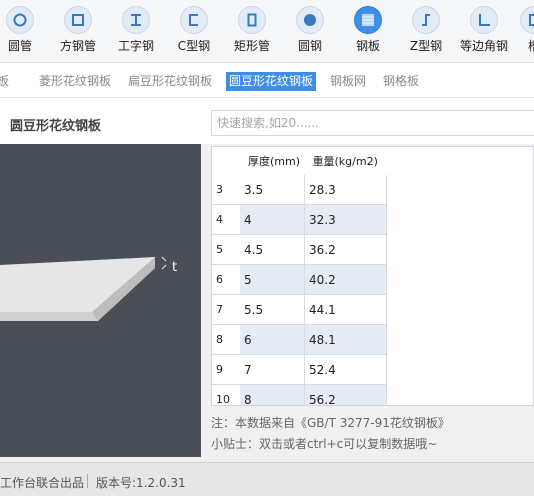 Image resolution: width=534 pixels, height=496 pixels. What do you see at coordinates (345, 279) in the screenshot?
I see `weight-cell: 40.2` at bounding box center [345, 279].